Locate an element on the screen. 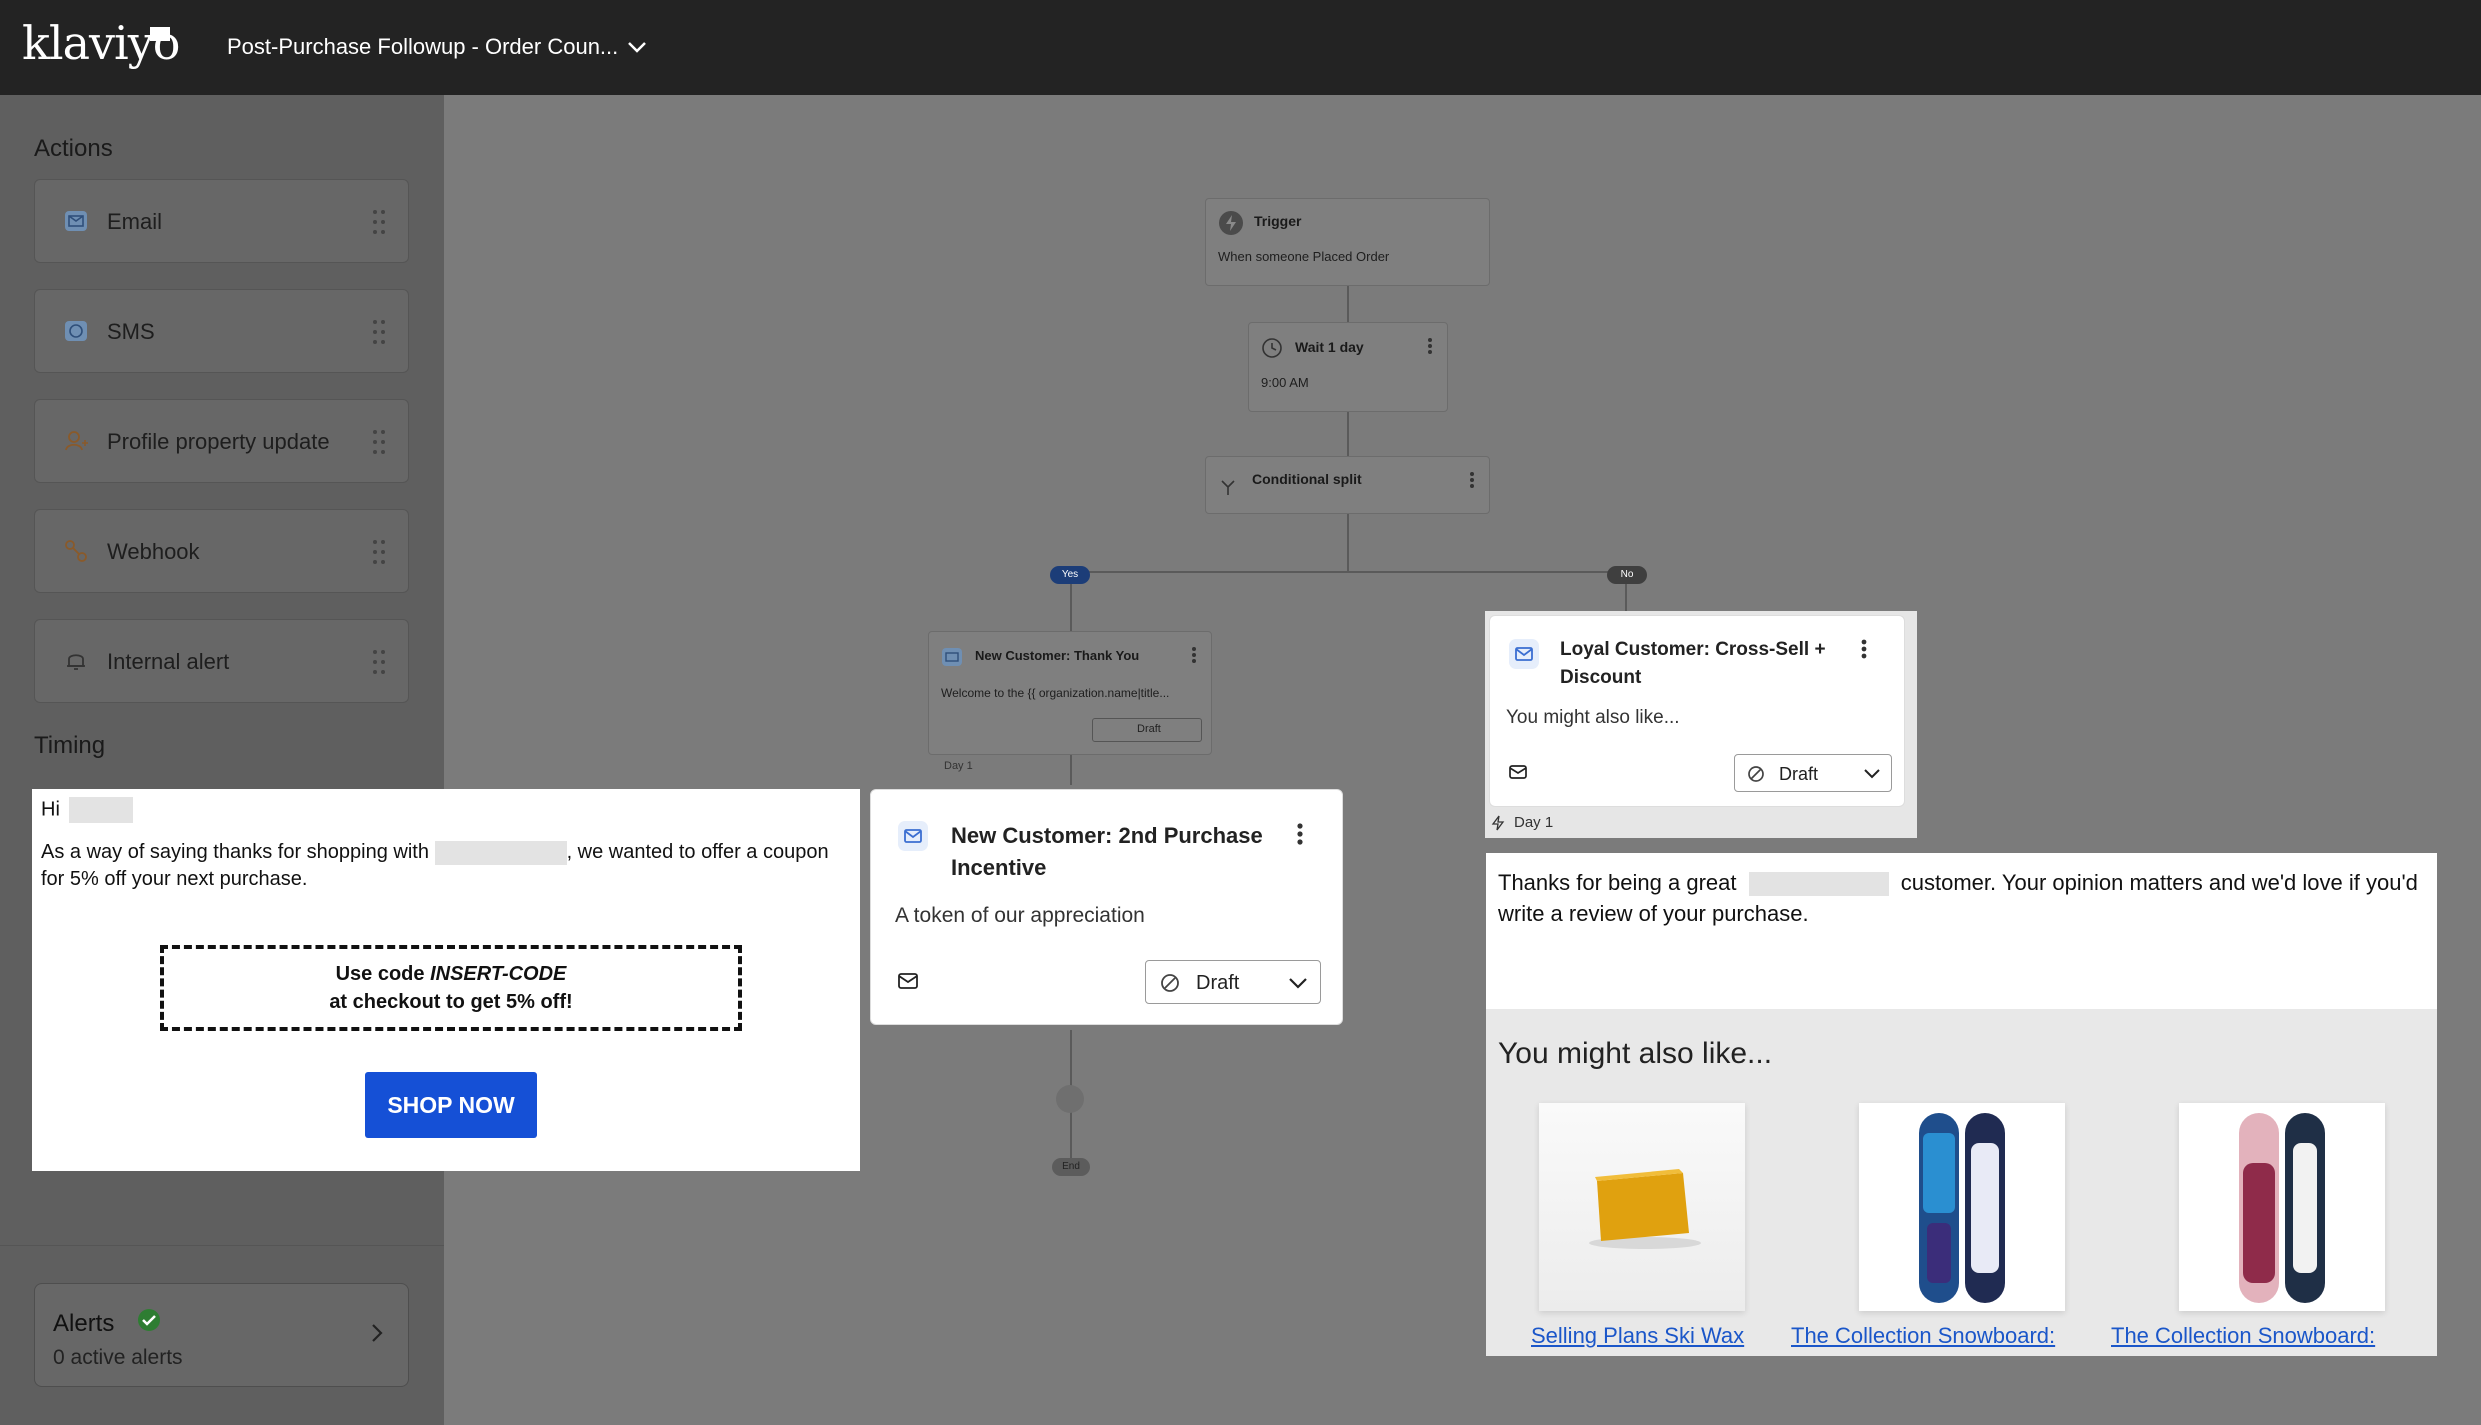  action-profile-property-update: Profile property update is located at coordinates (221, 441).